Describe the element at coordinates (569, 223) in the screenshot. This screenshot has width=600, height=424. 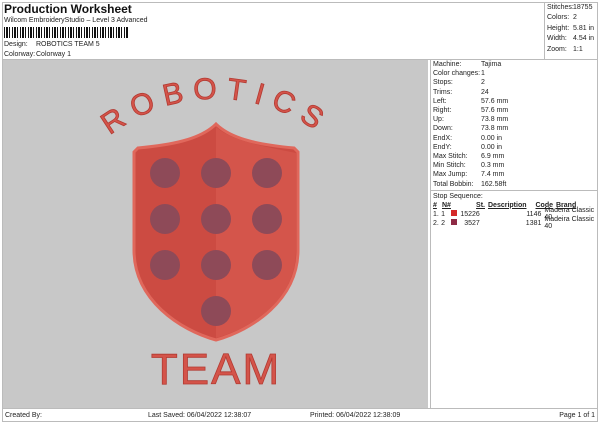
I see `thread-brand: Madeira Classic 40` at that location.